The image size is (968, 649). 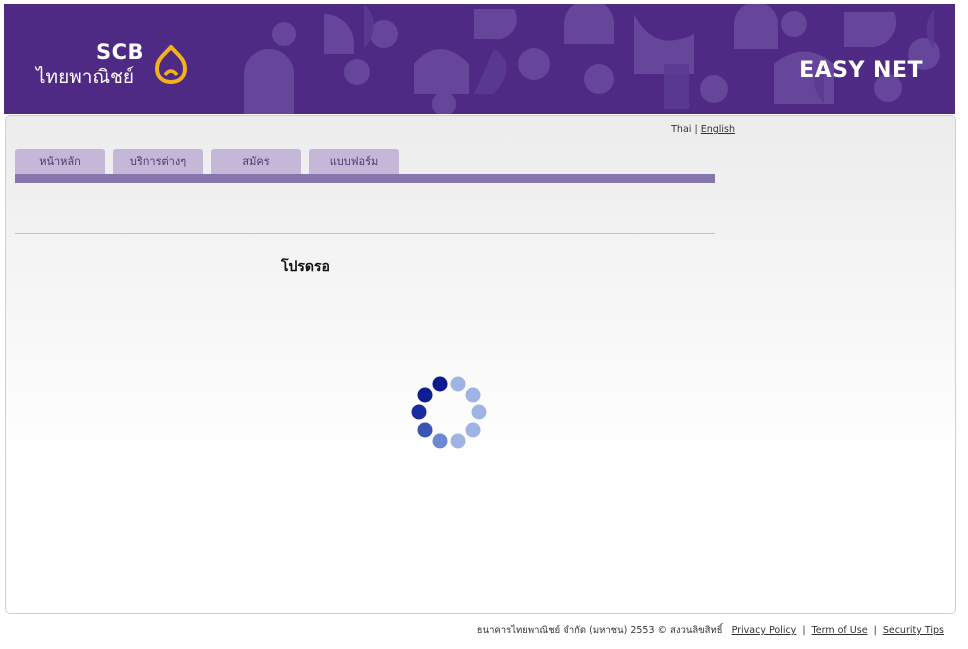 I want to click on tab-home: หน้าหลัก, so click(x=60, y=162).